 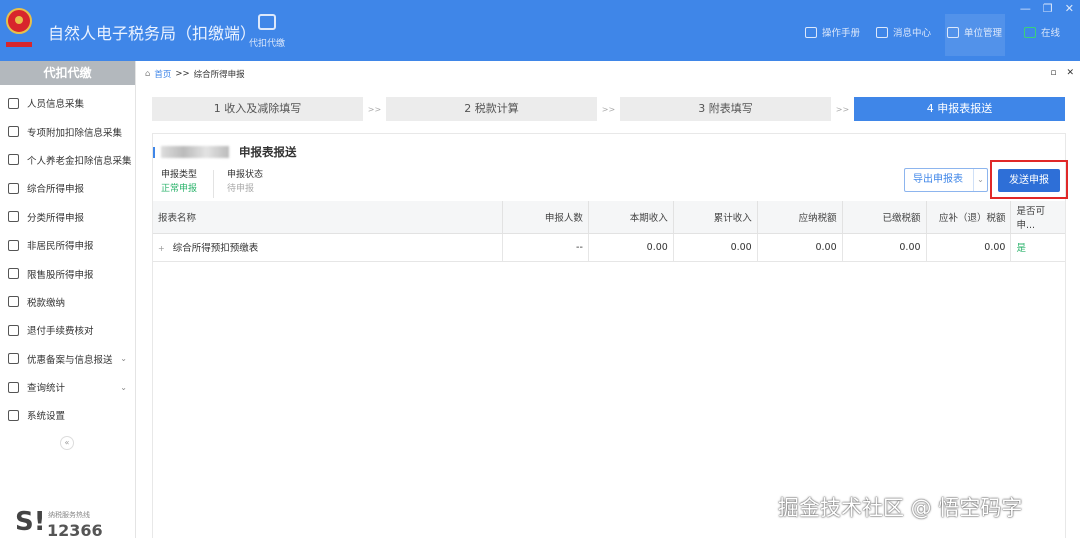 I want to click on sidebar-item: 非居民所得申报, so click(x=67, y=245).